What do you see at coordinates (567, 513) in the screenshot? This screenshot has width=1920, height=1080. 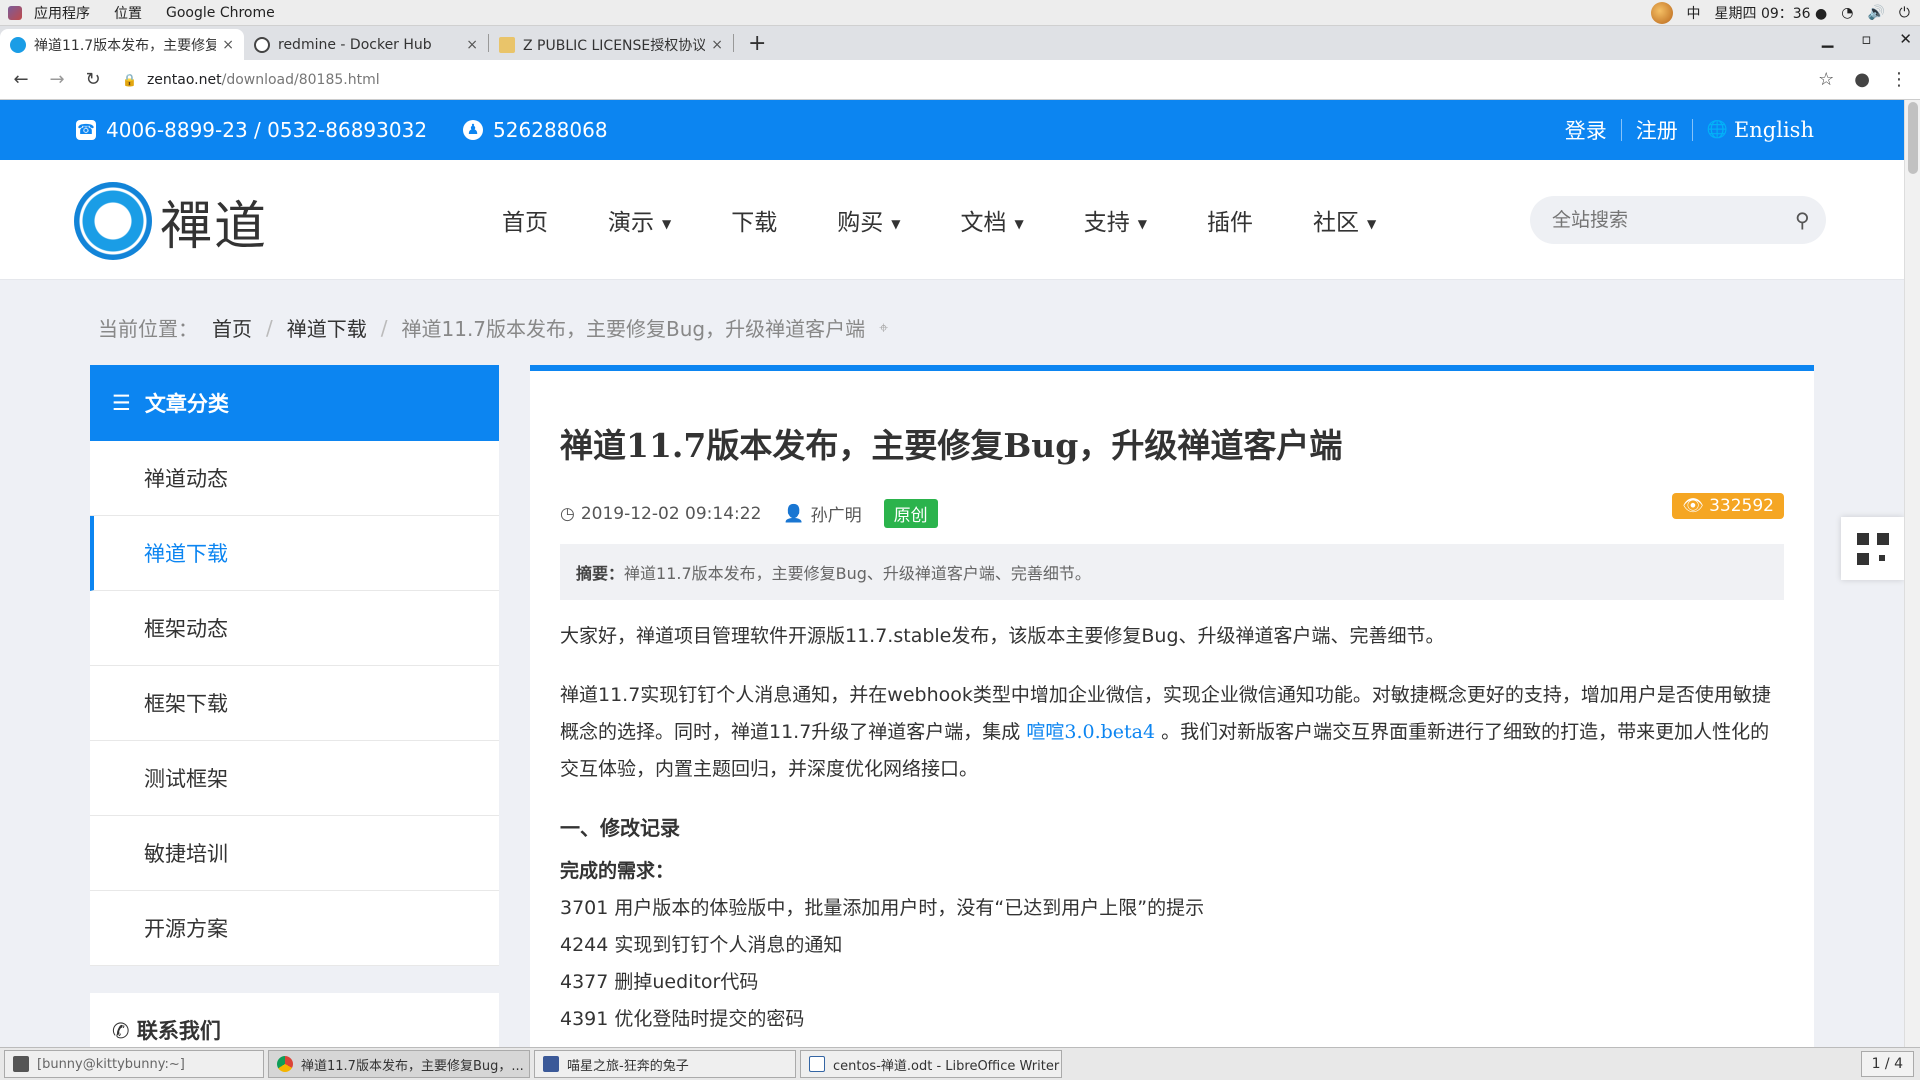 I see `clock-icon: ◷` at bounding box center [567, 513].